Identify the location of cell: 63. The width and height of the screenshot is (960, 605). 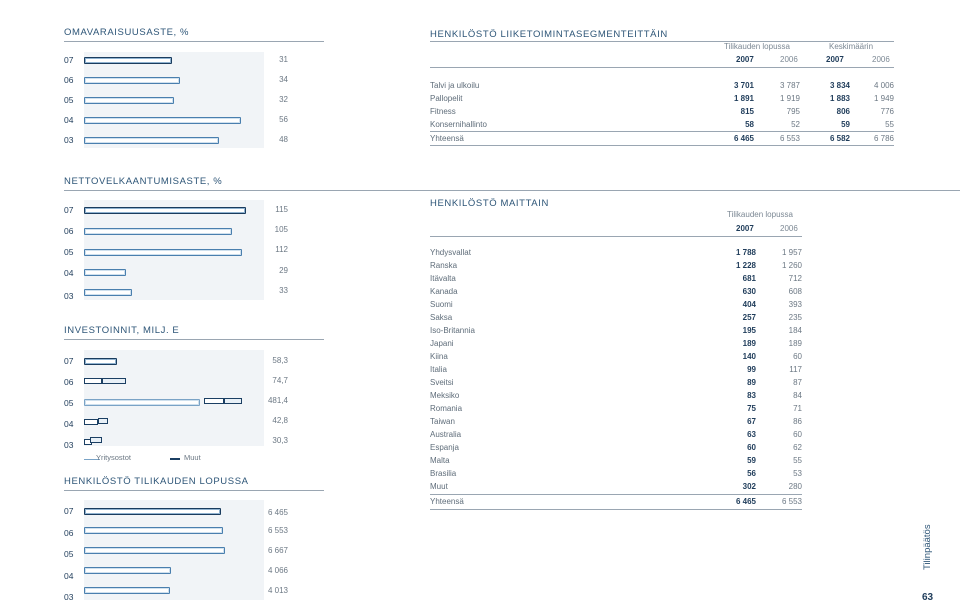
(751, 434).